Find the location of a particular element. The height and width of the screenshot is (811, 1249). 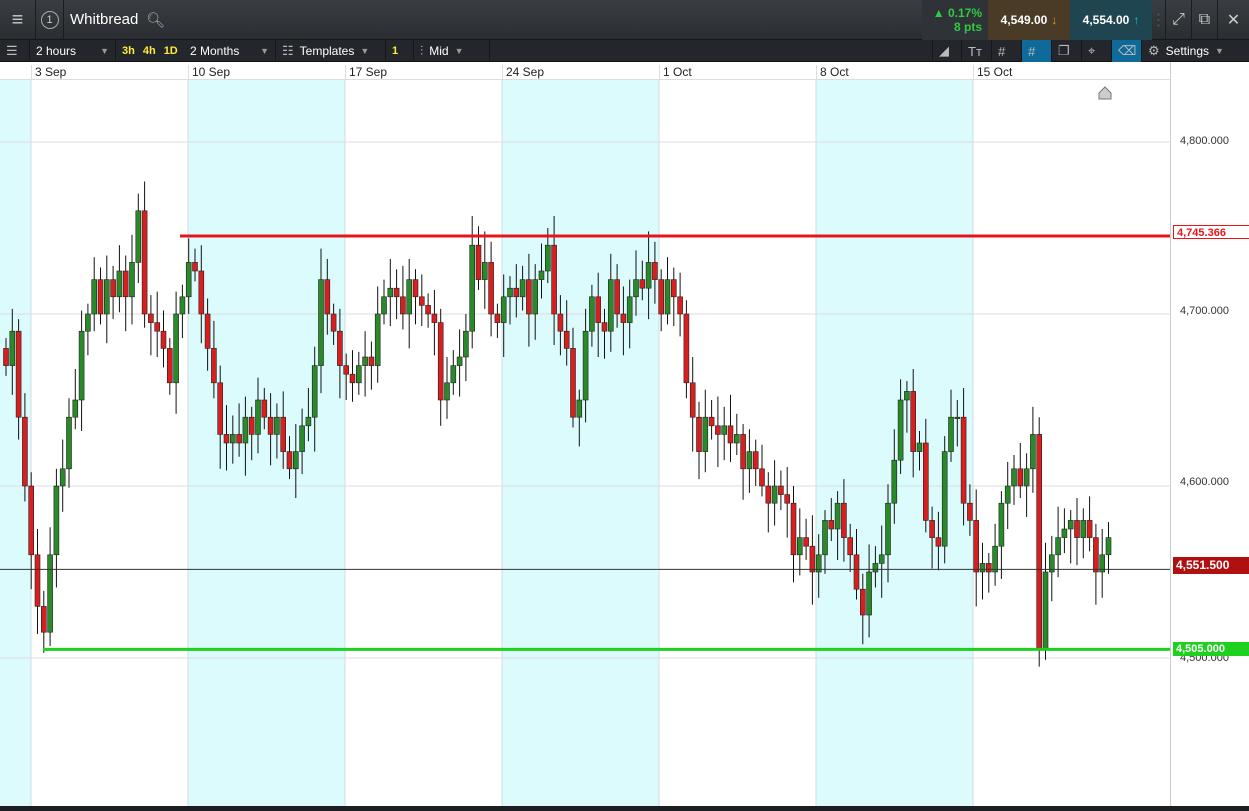

workspace-count-button: 1 is located at coordinates (50, 20).